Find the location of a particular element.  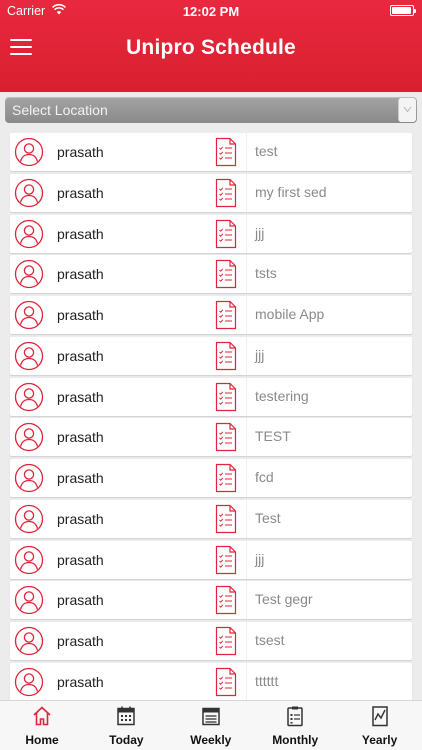

list-item-topic: tsest is located at coordinates (270, 640).